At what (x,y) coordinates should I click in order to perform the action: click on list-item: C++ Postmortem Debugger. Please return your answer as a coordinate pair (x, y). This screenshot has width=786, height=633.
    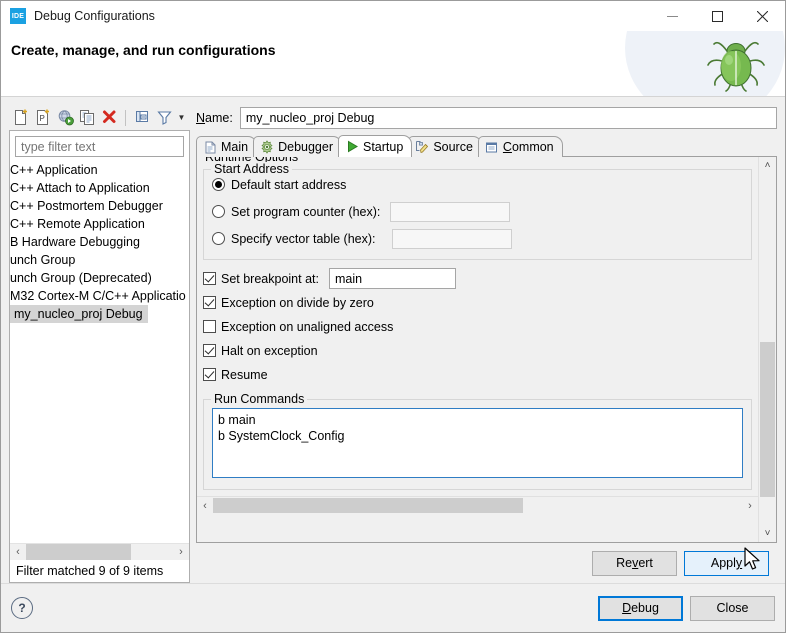
    Looking at the image, I should click on (99, 206).